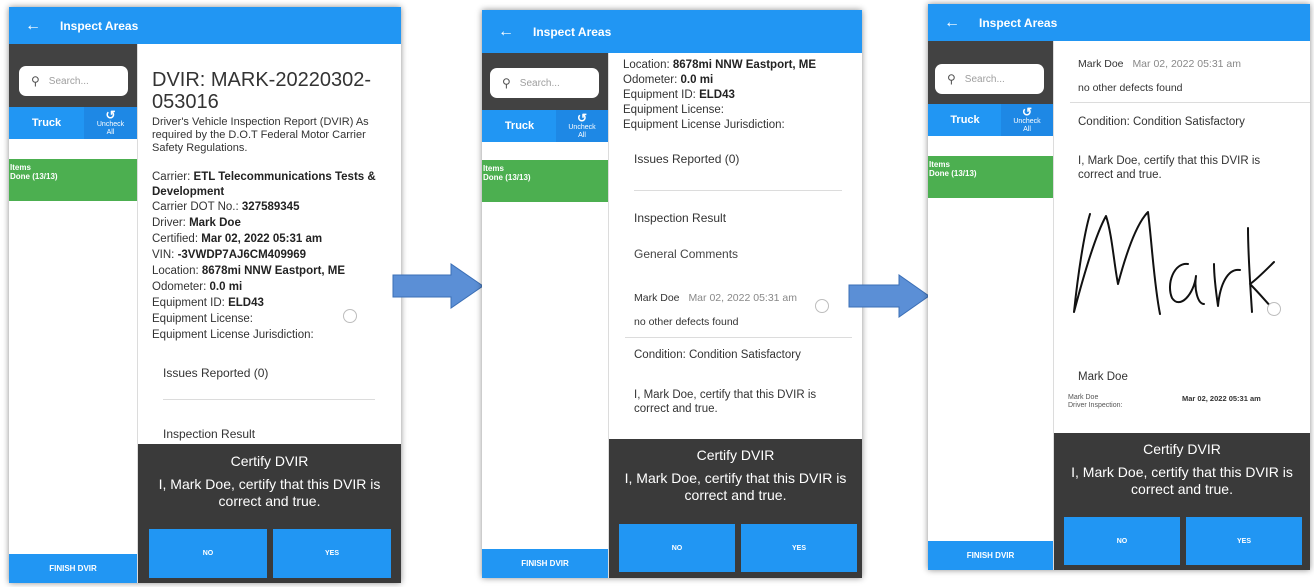 The image size is (1314, 587). What do you see at coordinates (650, 80) in the screenshot?
I see `odometer-label: Odometer:` at bounding box center [650, 80].